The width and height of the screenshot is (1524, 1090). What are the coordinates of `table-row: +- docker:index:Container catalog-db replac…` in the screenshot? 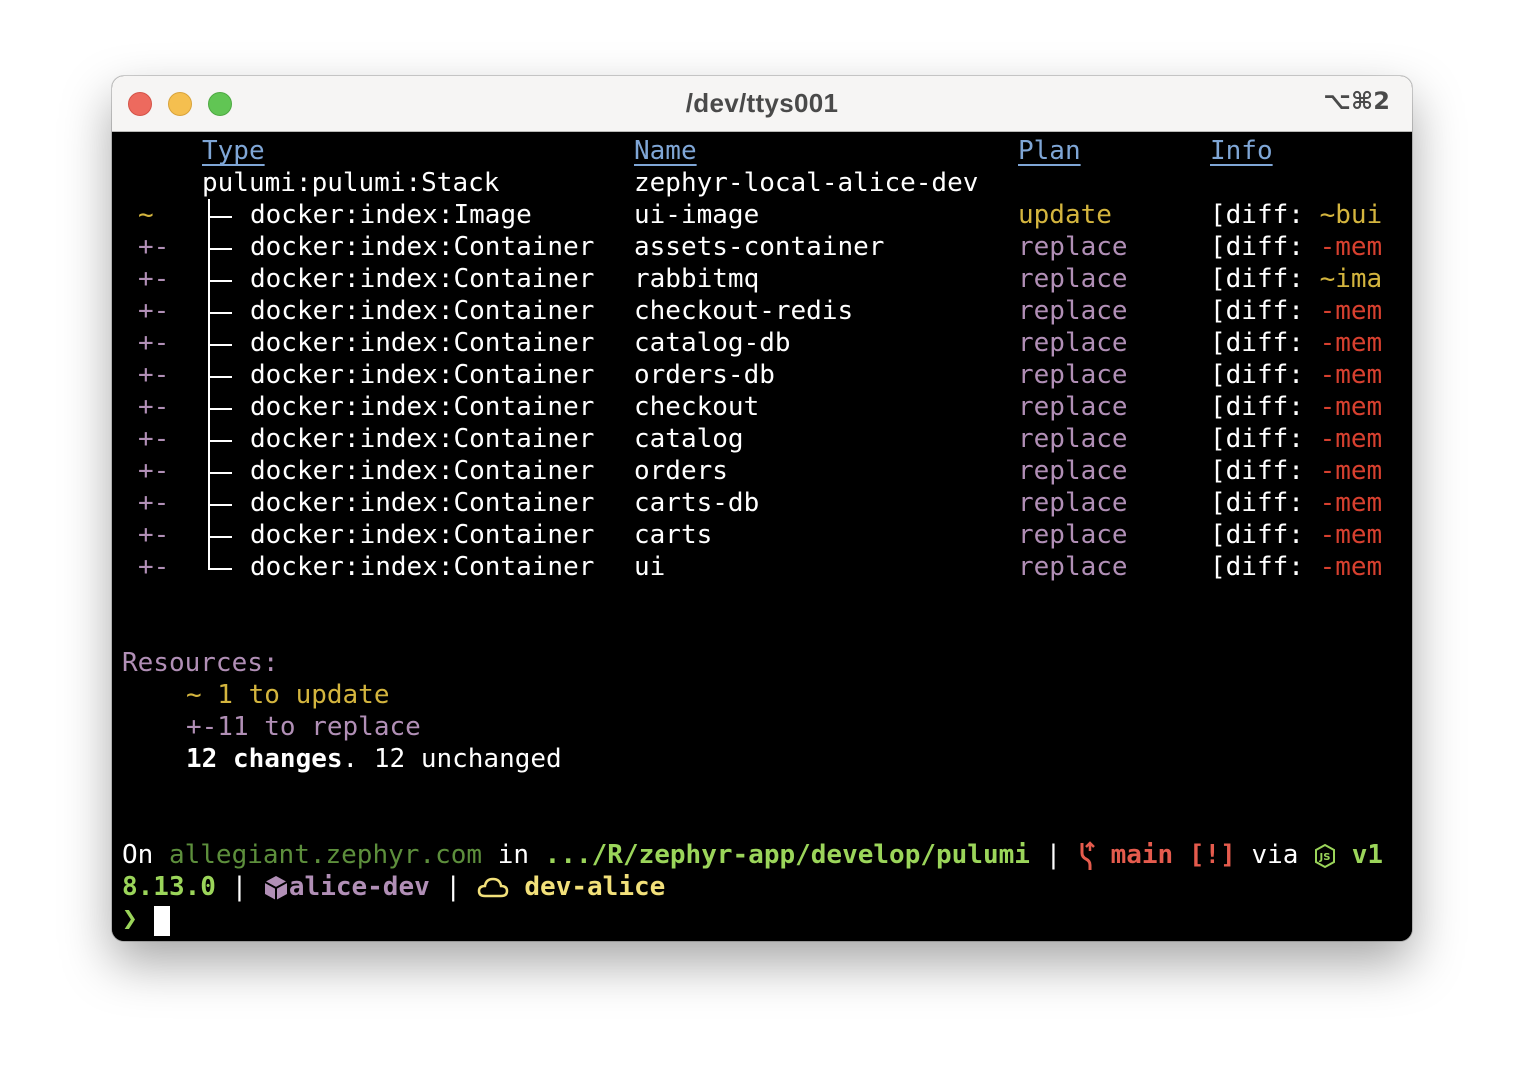 It's located at (762, 343).